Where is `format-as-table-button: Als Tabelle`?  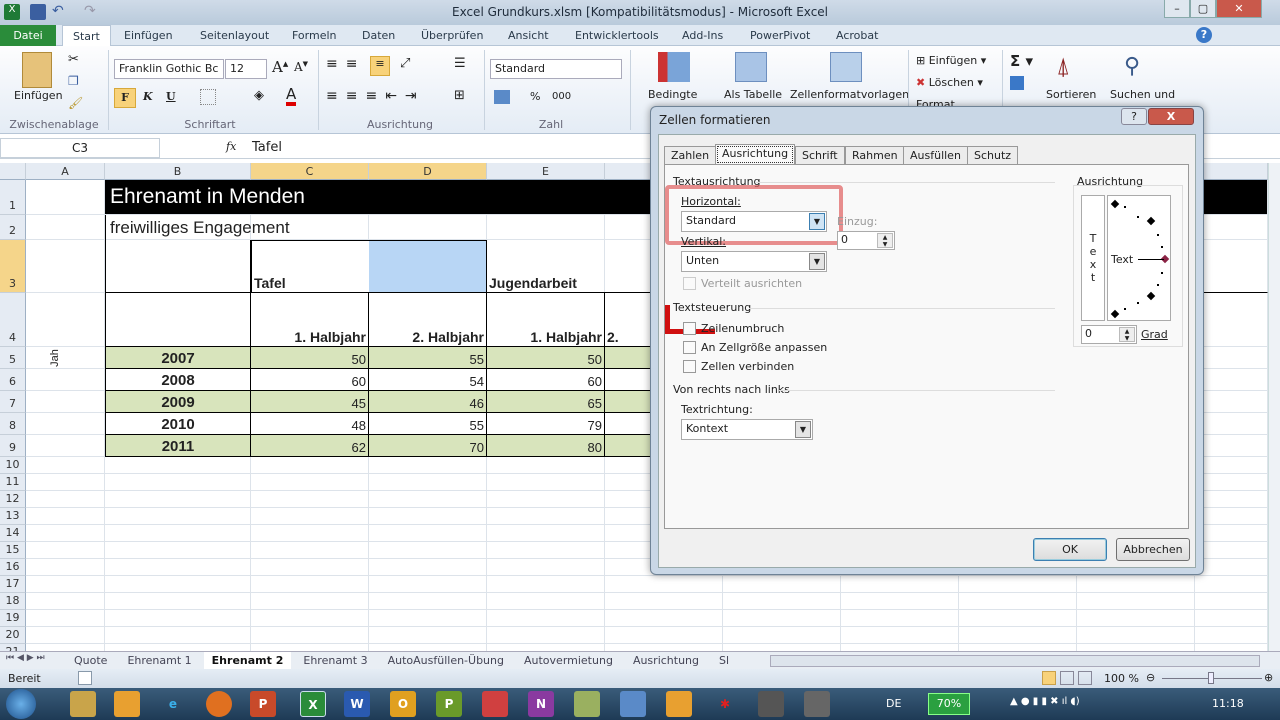
format-as-table-button: Als Tabelle is located at coordinates (753, 94).